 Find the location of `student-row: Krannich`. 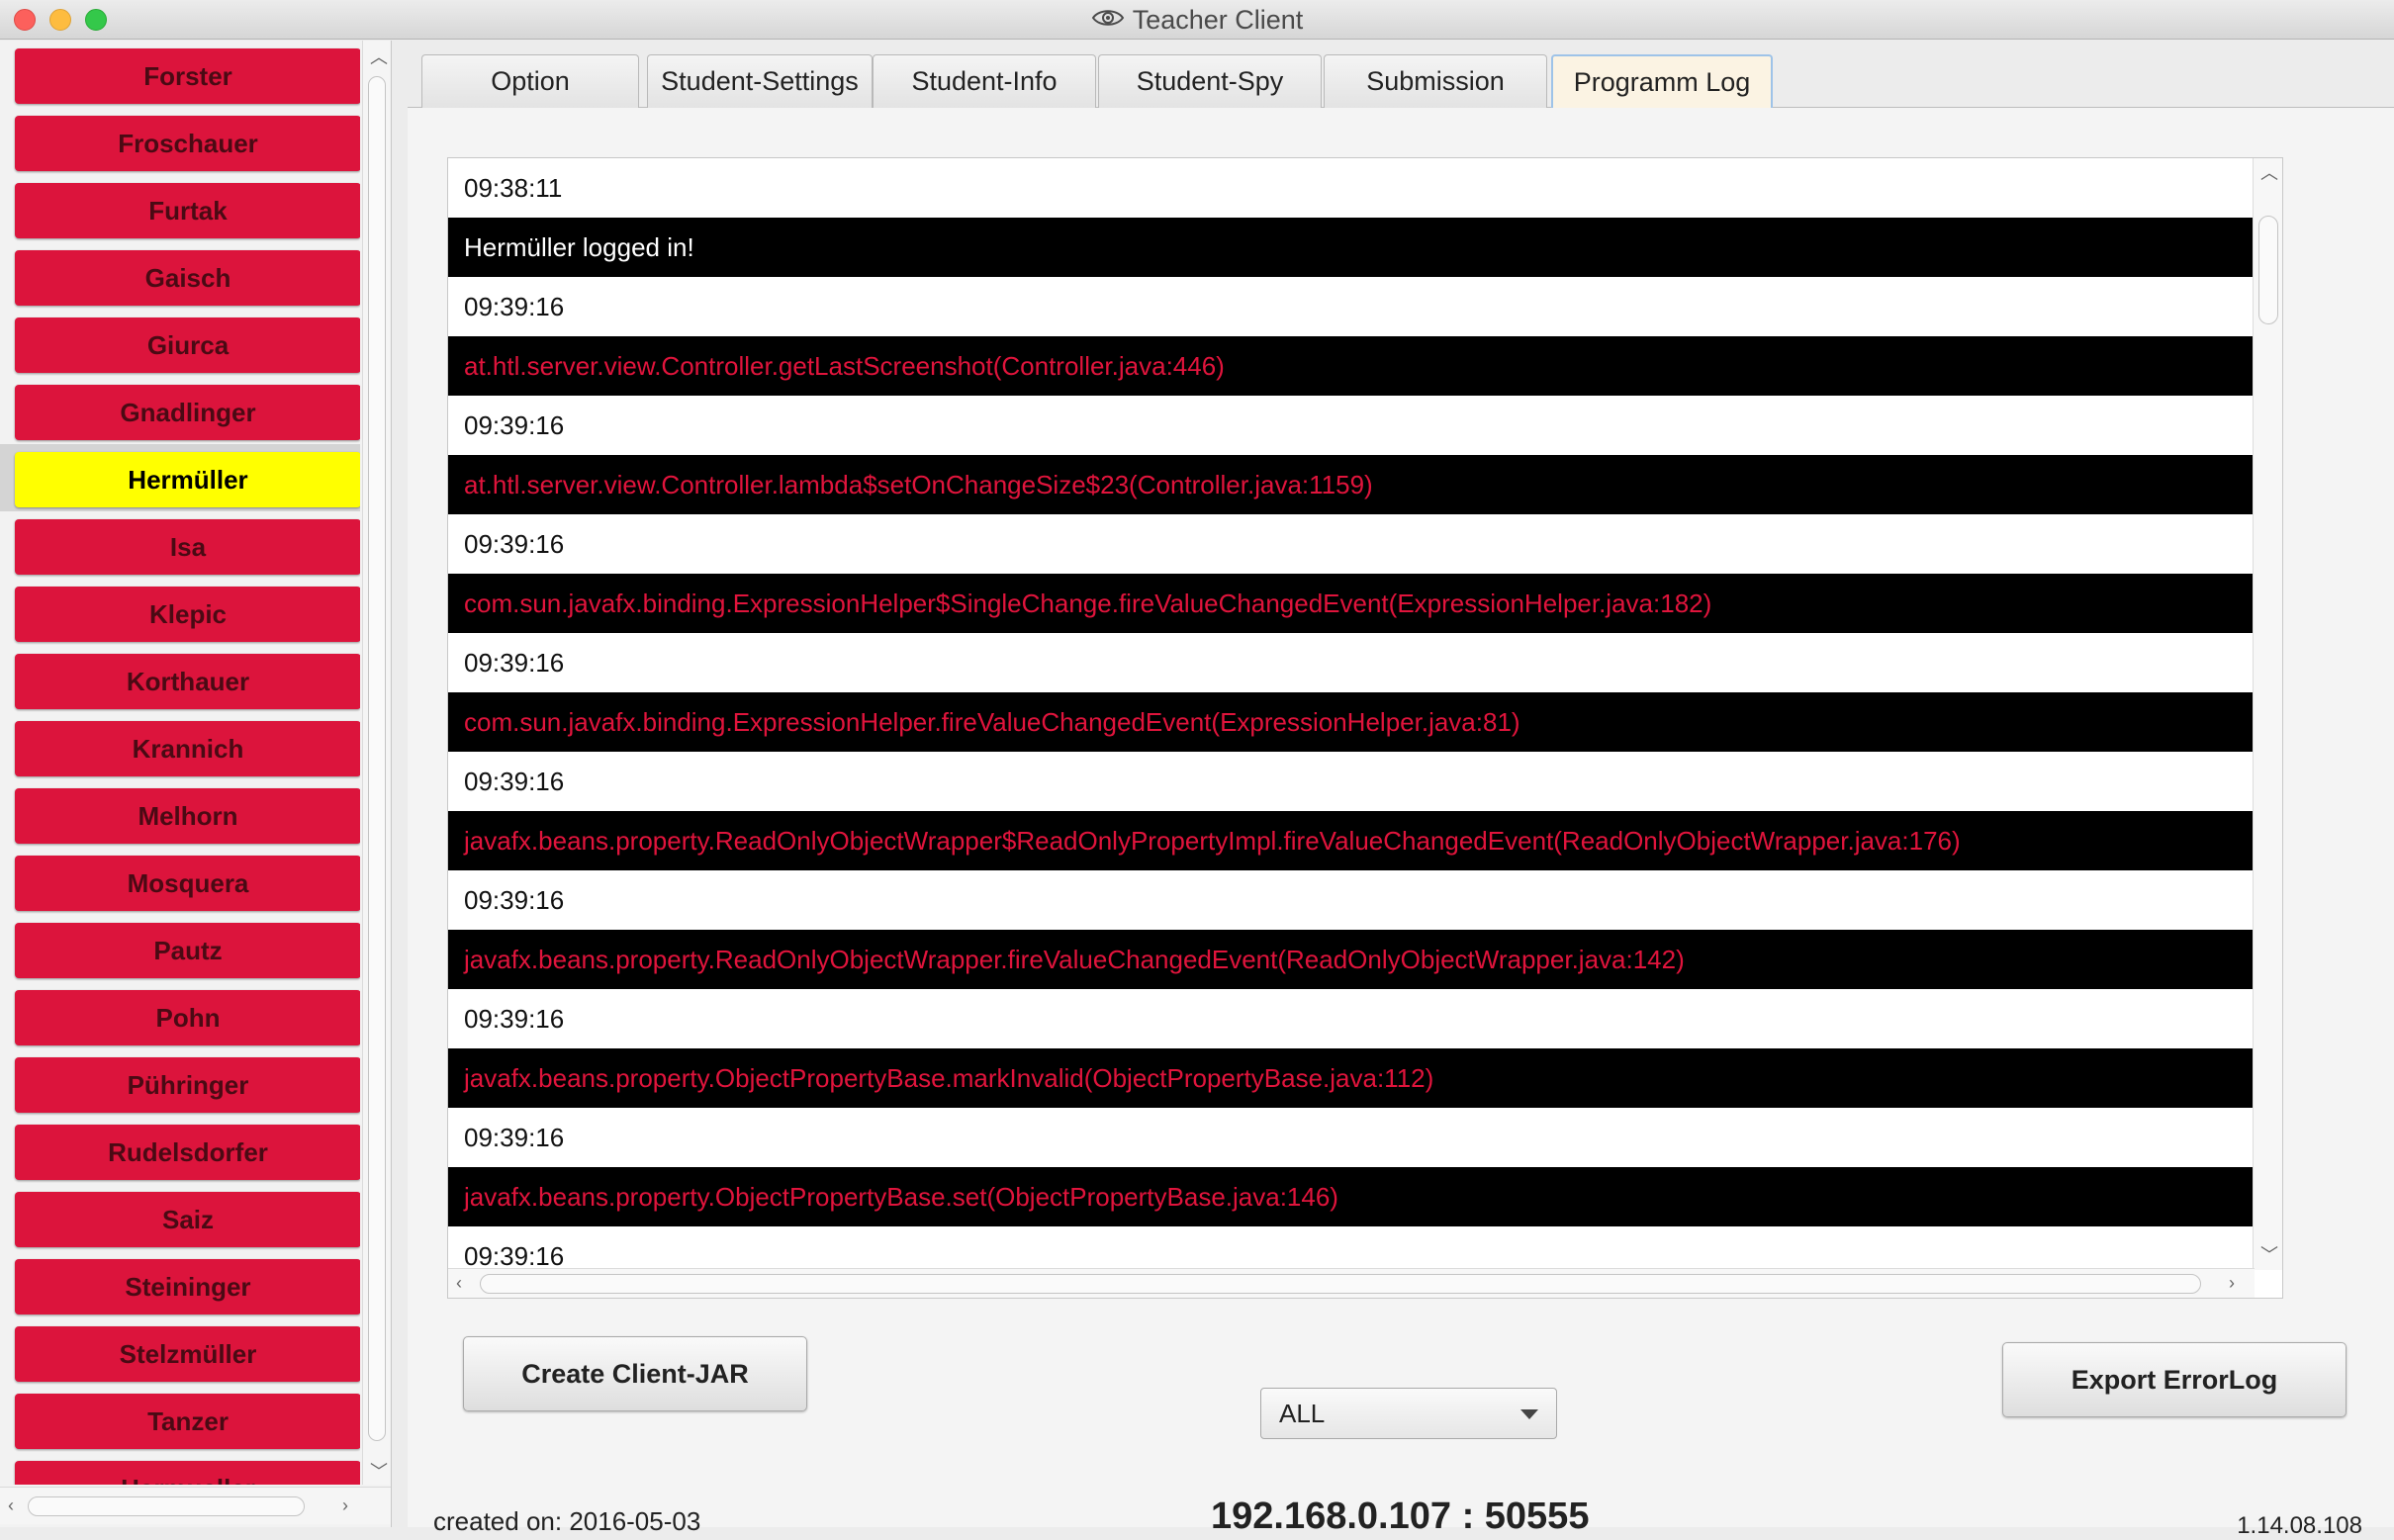

student-row: Krannich is located at coordinates (180, 746).